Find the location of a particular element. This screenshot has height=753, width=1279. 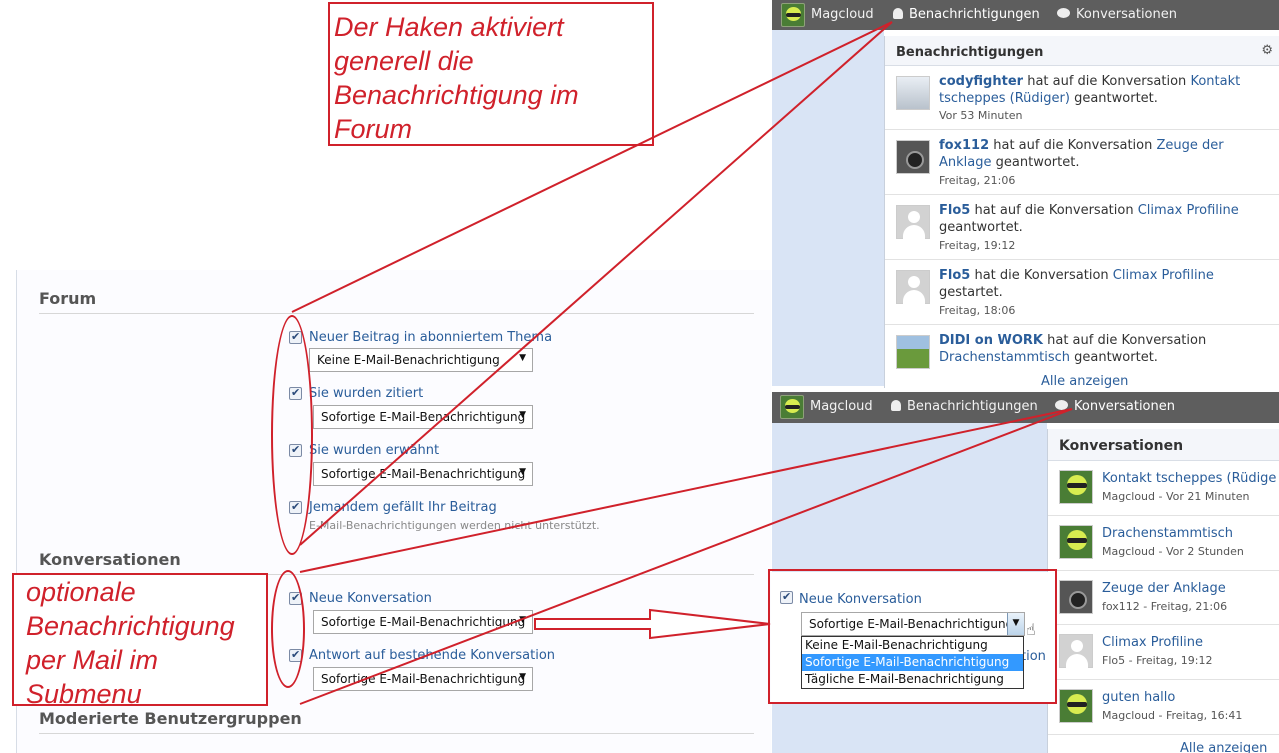

annotation-arrow is located at coordinates (652, 624).